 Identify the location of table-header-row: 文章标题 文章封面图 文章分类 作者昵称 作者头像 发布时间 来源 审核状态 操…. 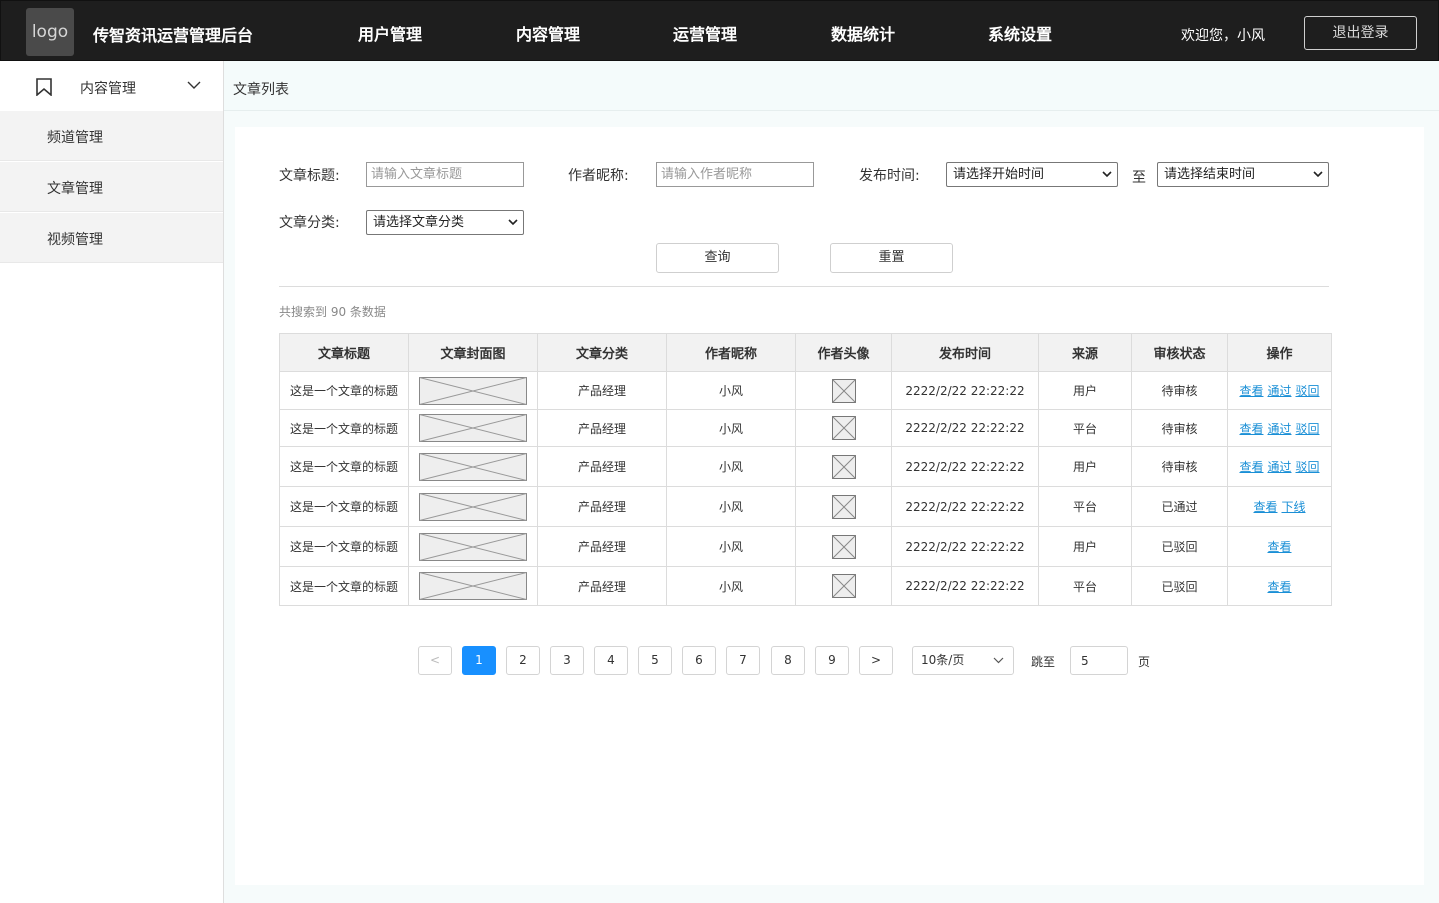
(805, 352).